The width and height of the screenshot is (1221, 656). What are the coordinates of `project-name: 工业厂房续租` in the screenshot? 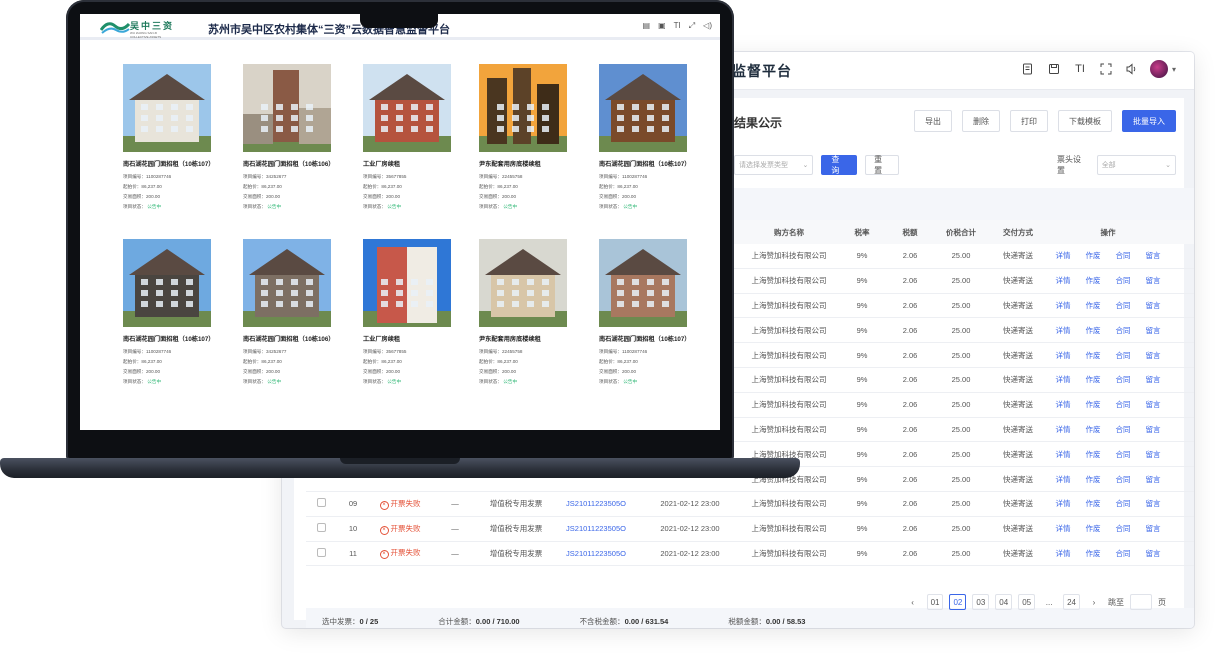 It's located at (413, 338).